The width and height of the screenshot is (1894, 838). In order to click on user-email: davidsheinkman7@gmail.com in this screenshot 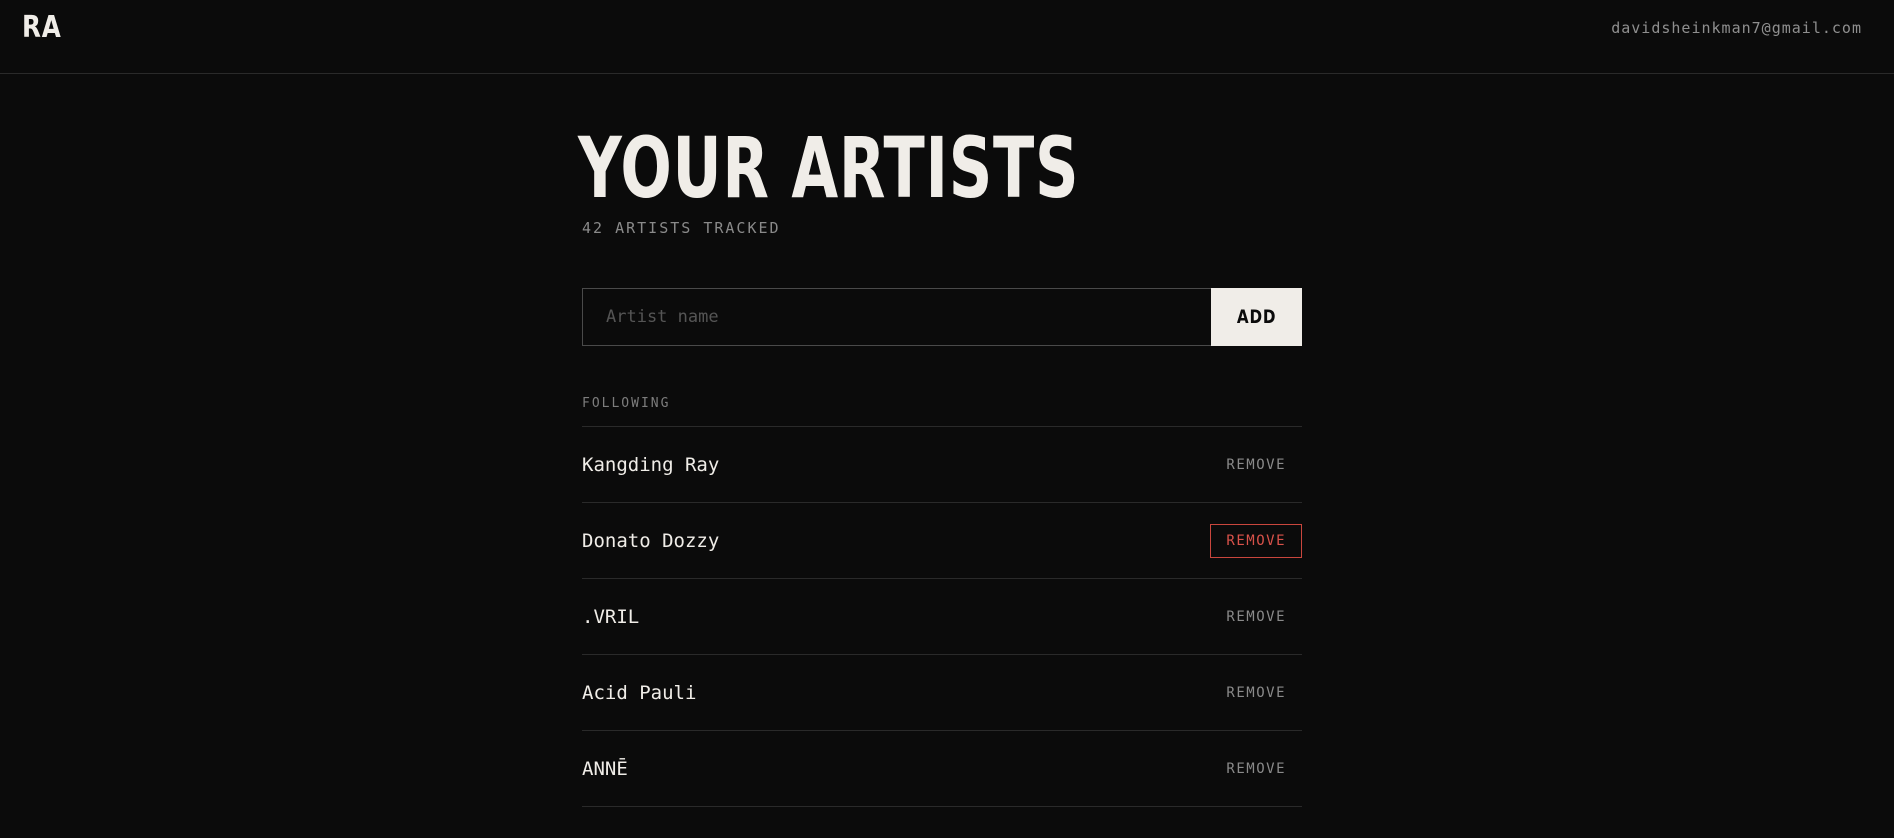, I will do `click(1736, 28)`.